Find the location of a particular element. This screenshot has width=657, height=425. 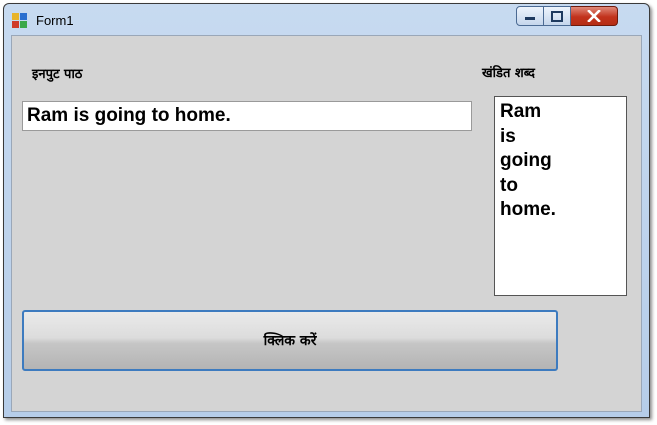

split-words-list: Ram is going to home. is located at coordinates (560, 196).